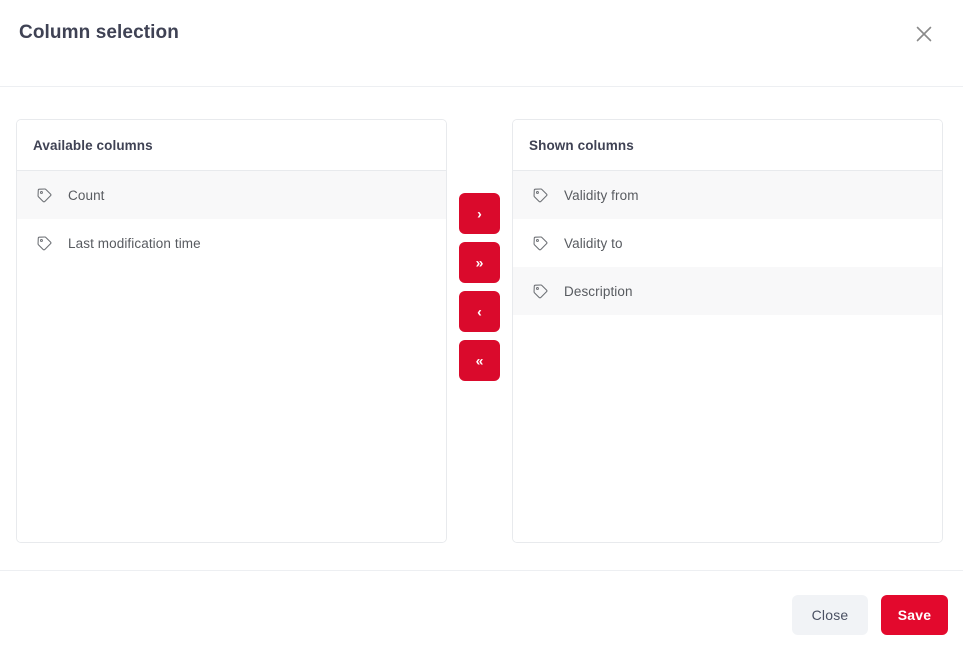 Image resolution: width=963 pixels, height=658 pixels. I want to click on list-item-label: Last modification time, so click(134, 243).